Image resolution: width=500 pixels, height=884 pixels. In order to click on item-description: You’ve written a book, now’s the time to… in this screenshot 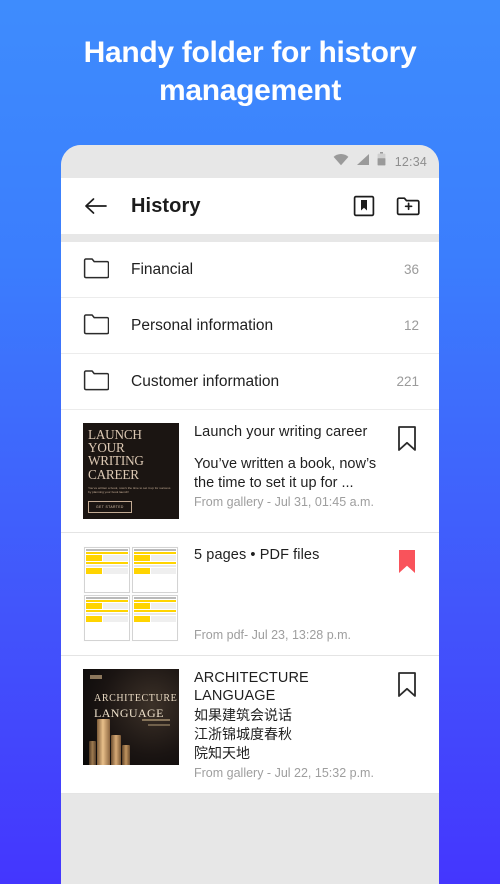, I will do `click(285, 474)`.